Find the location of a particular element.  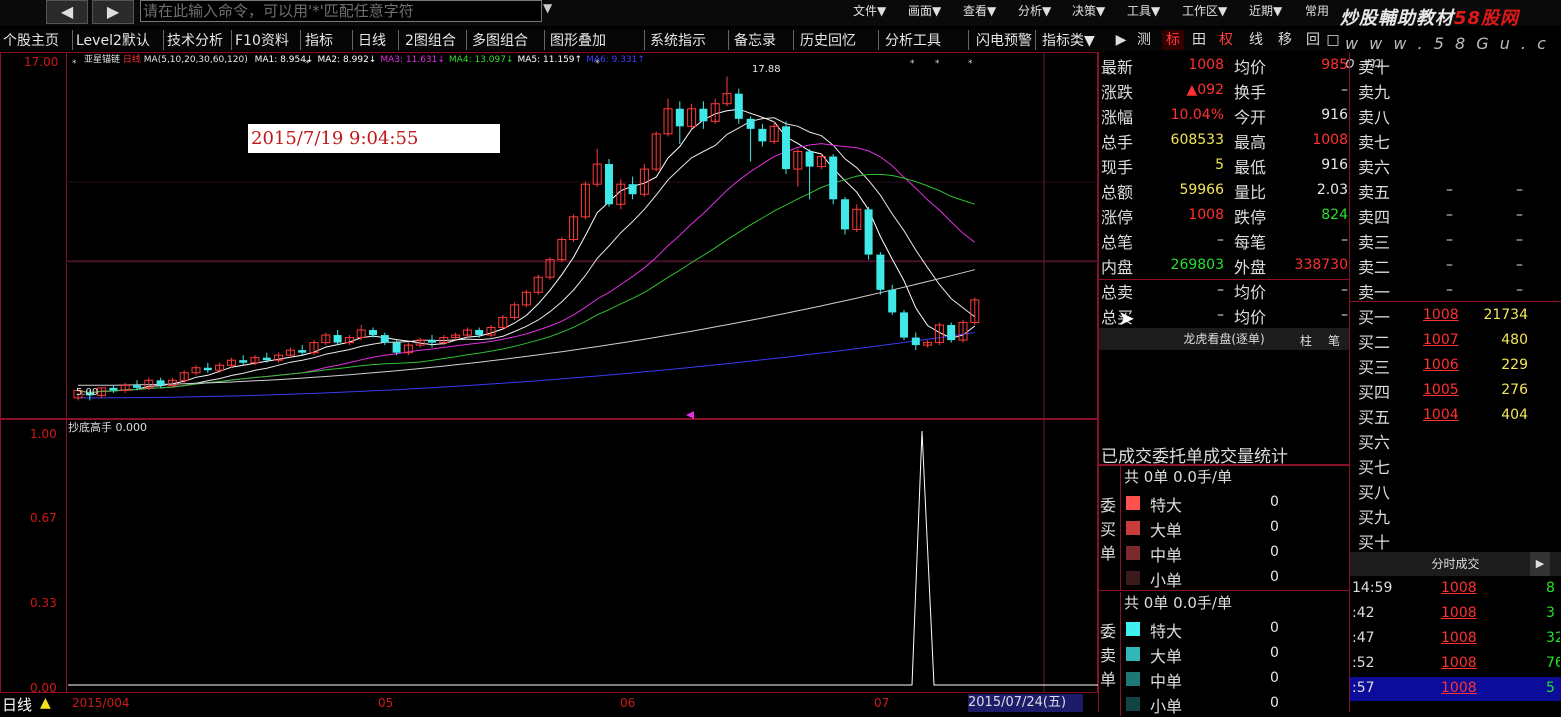

forward-button: ▶ is located at coordinates (113, 12).